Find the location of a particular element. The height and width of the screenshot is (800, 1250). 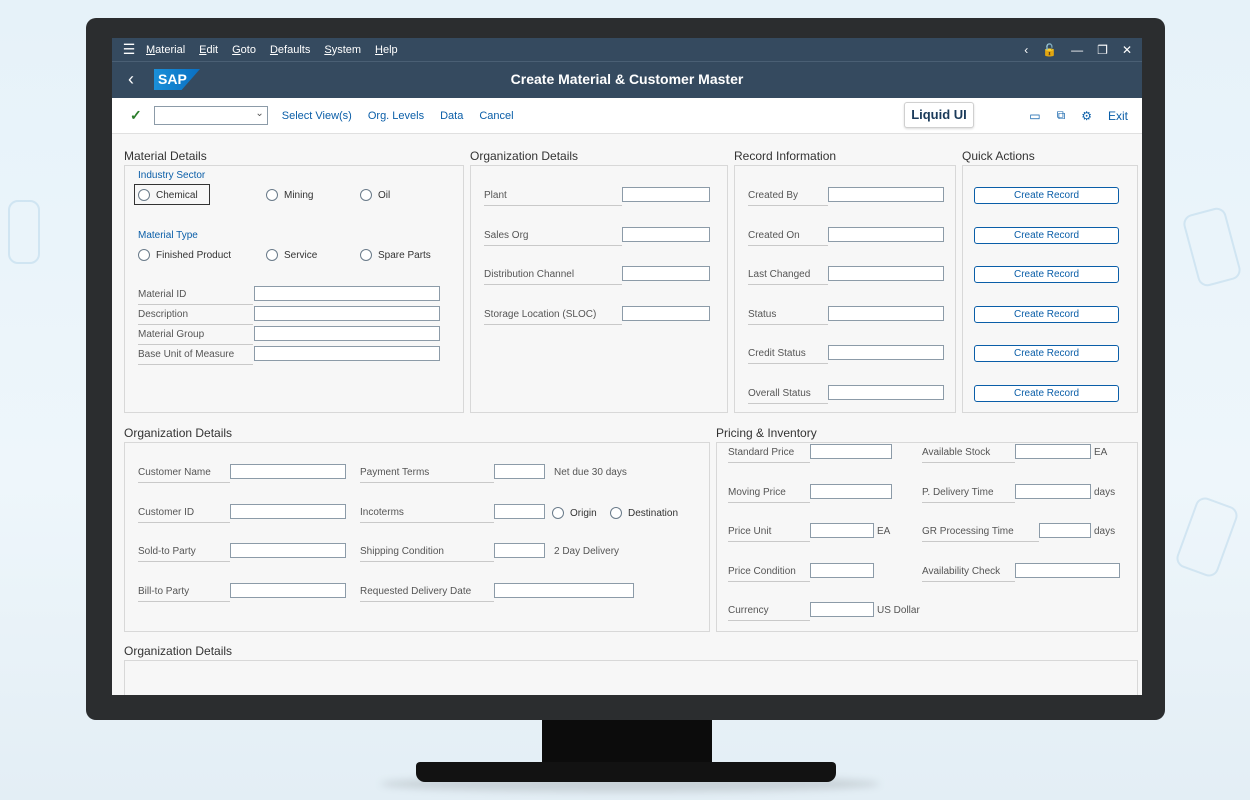

radio-service: Service is located at coordinates (291, 255).